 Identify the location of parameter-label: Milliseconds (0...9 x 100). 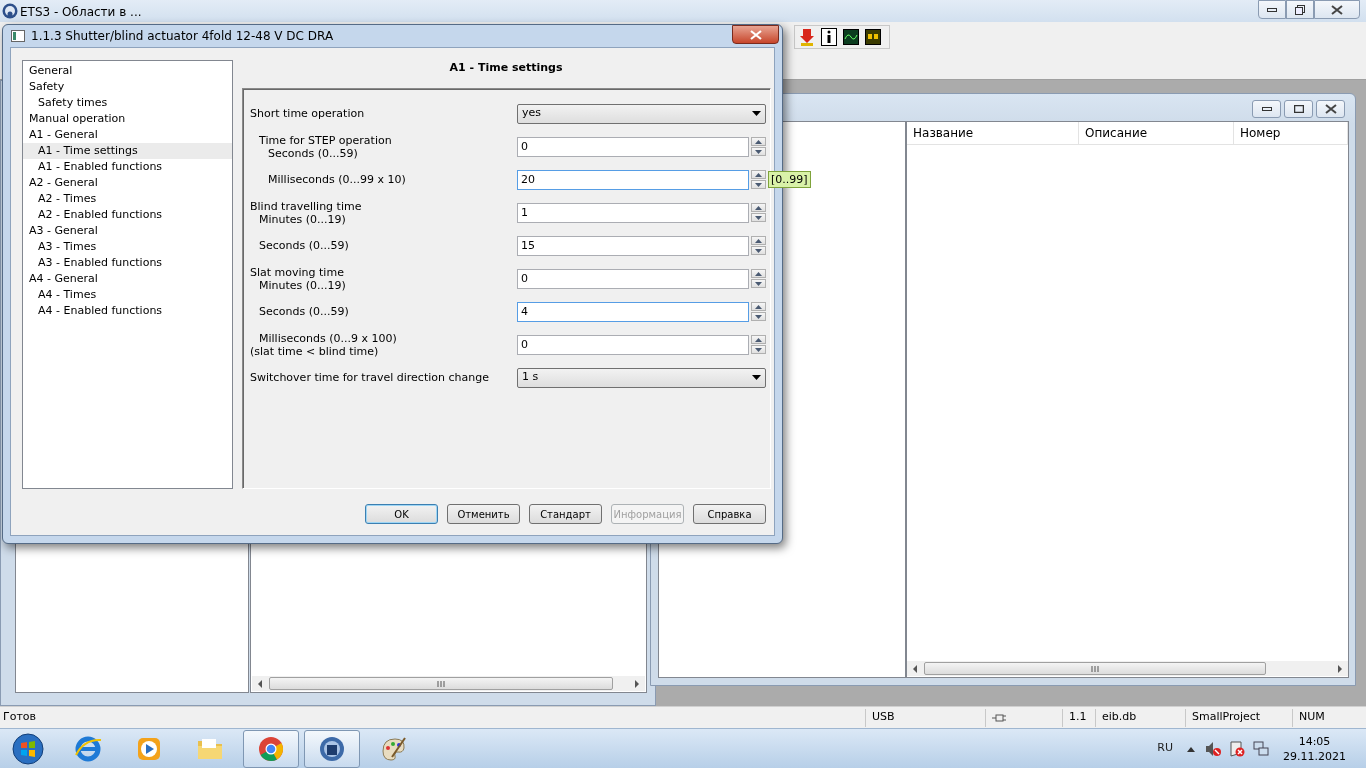
(328, 338).